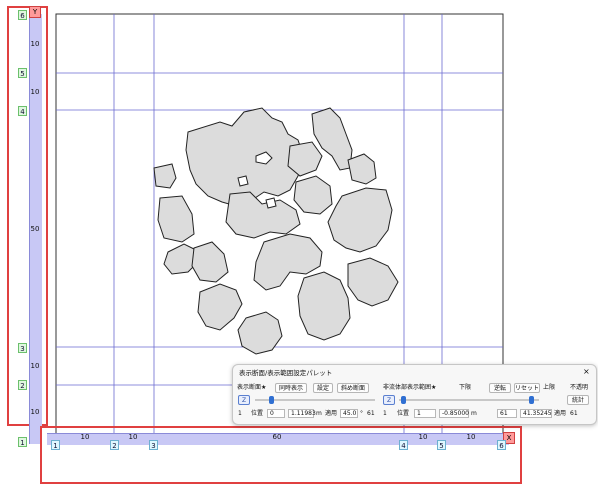 This screenshot has height=492, width=598. Describe the element at coordinates (55, 445) in the screenshot. I see `x-node-1: 1` at that location.